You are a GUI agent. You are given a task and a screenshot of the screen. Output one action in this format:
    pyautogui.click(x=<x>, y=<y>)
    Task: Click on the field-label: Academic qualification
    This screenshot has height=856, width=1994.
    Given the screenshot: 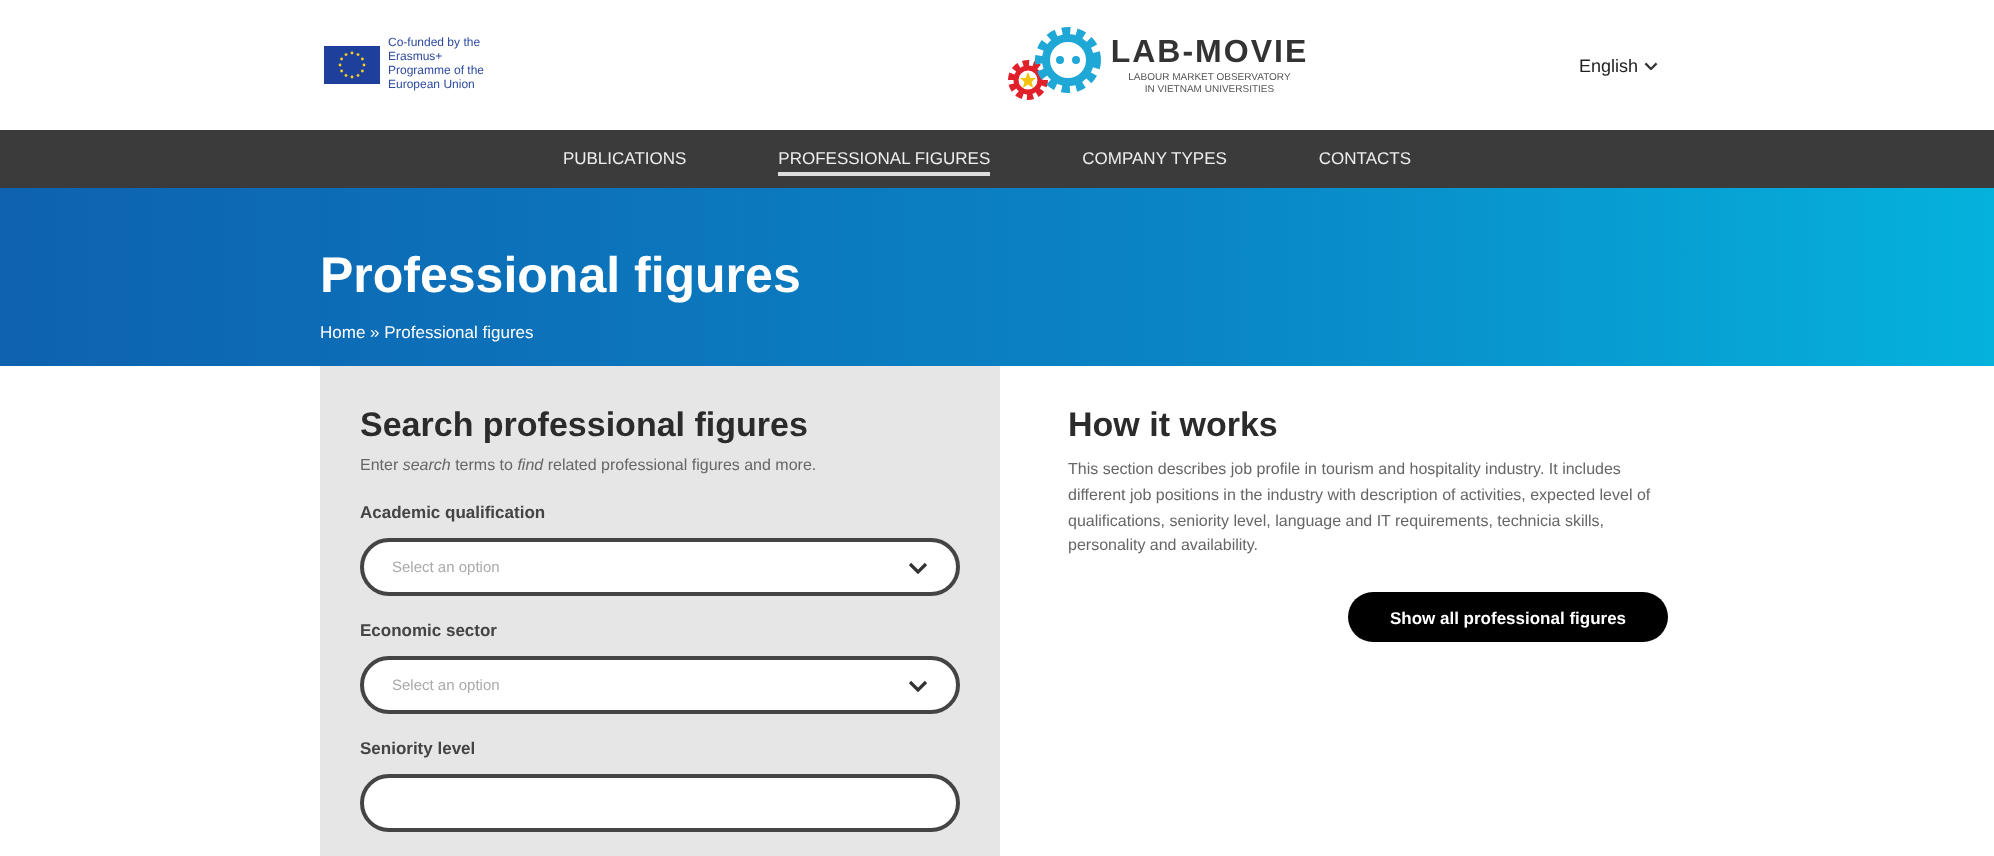 What is the action you would take?
    pyautogui.click(x=454, y=512)
    